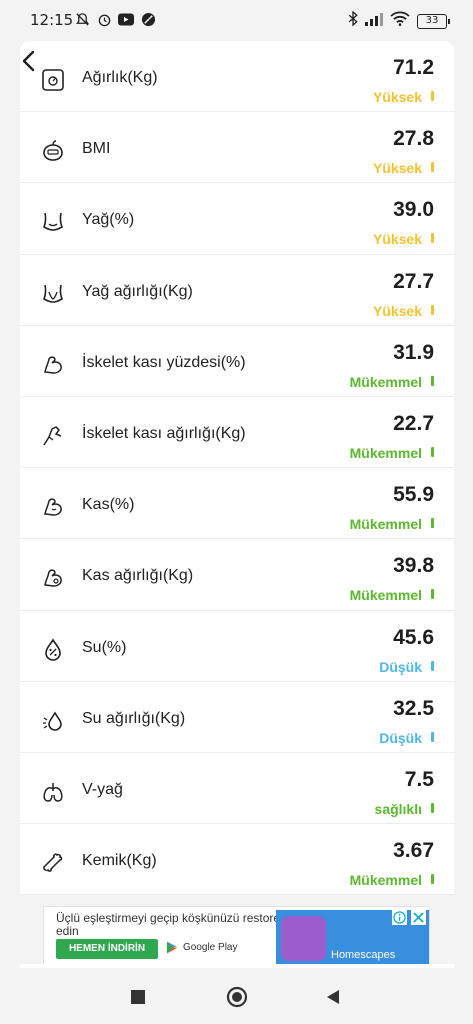 This screenshot has width=473, height=1024. I want to click on metric-value: 39.8, so click(413, 566).